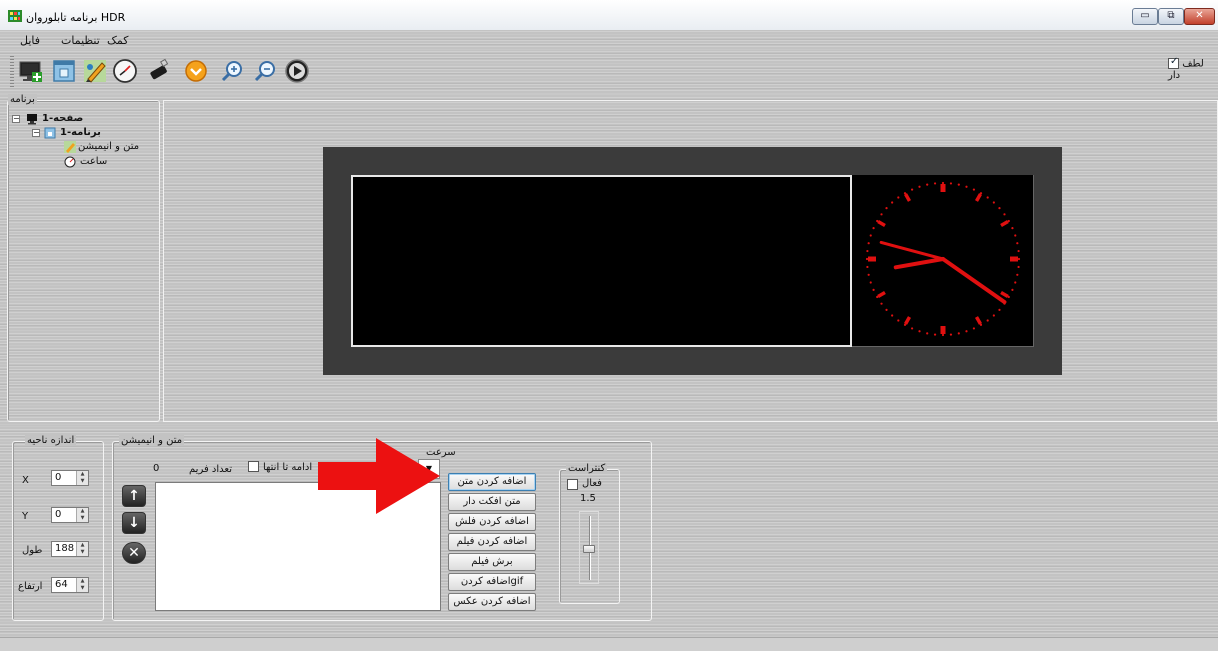 This screenshot has width=1218, height=651. Describe the element at coordinates (288, 467) in the screenshot. I see `continue-to-end-label: ادامه تا انتها` at that location.